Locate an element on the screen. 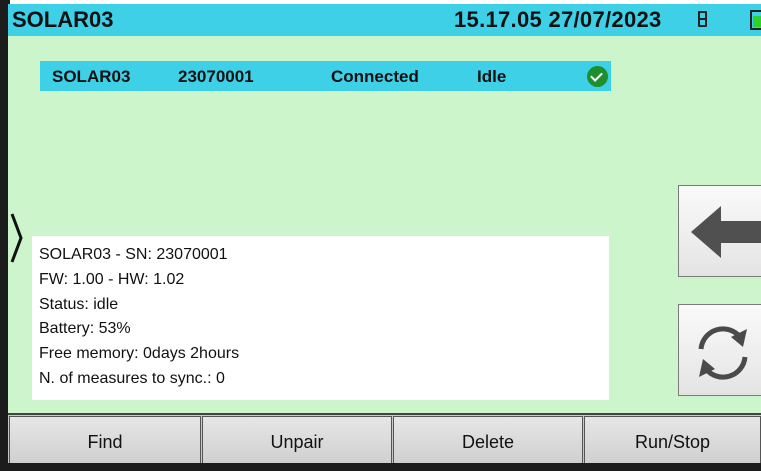 This screenshot has width=761, height=471. info-free-memory: Free memory: 0days 2hours is located at coordinates (139, 353).